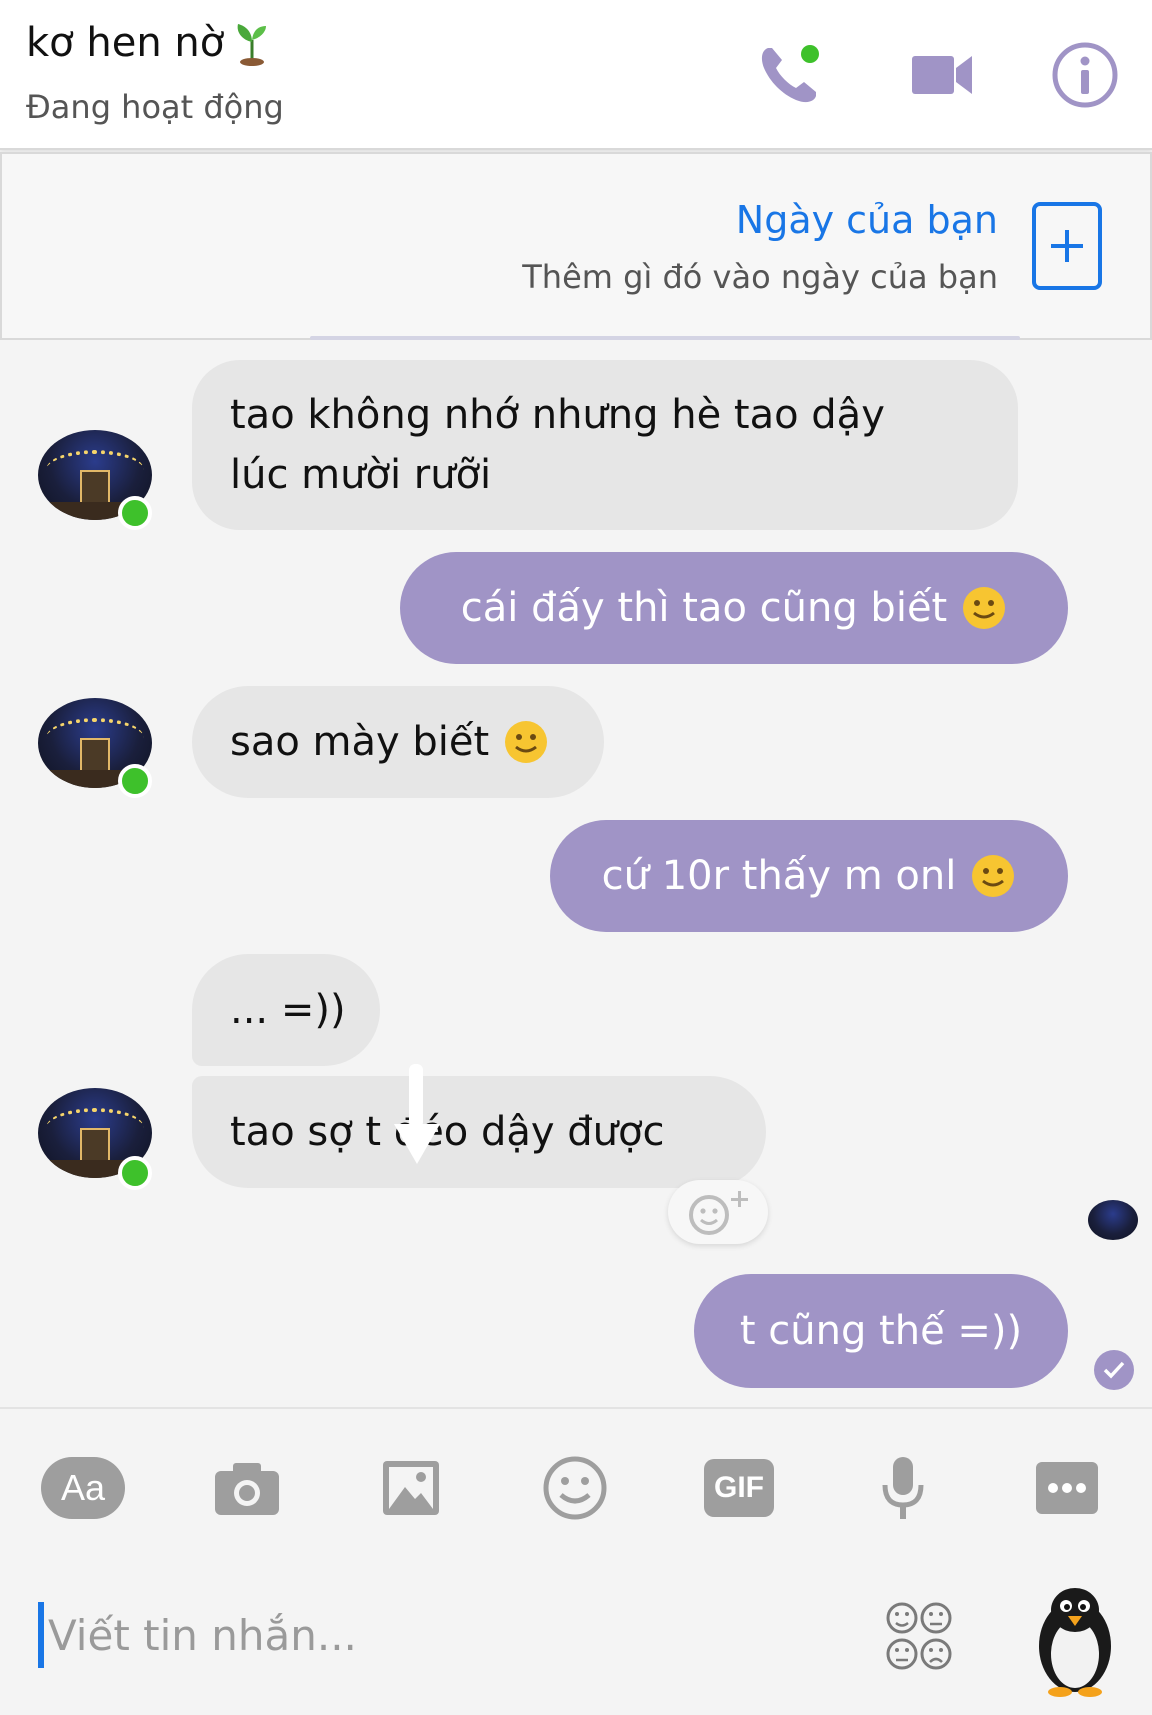 The height and width of the screenshot is (1715, 1152). Describe the element at coordinates (779, 876) in the screenshot. I see `message-text: cứ 10r thấy m onl` at that location.